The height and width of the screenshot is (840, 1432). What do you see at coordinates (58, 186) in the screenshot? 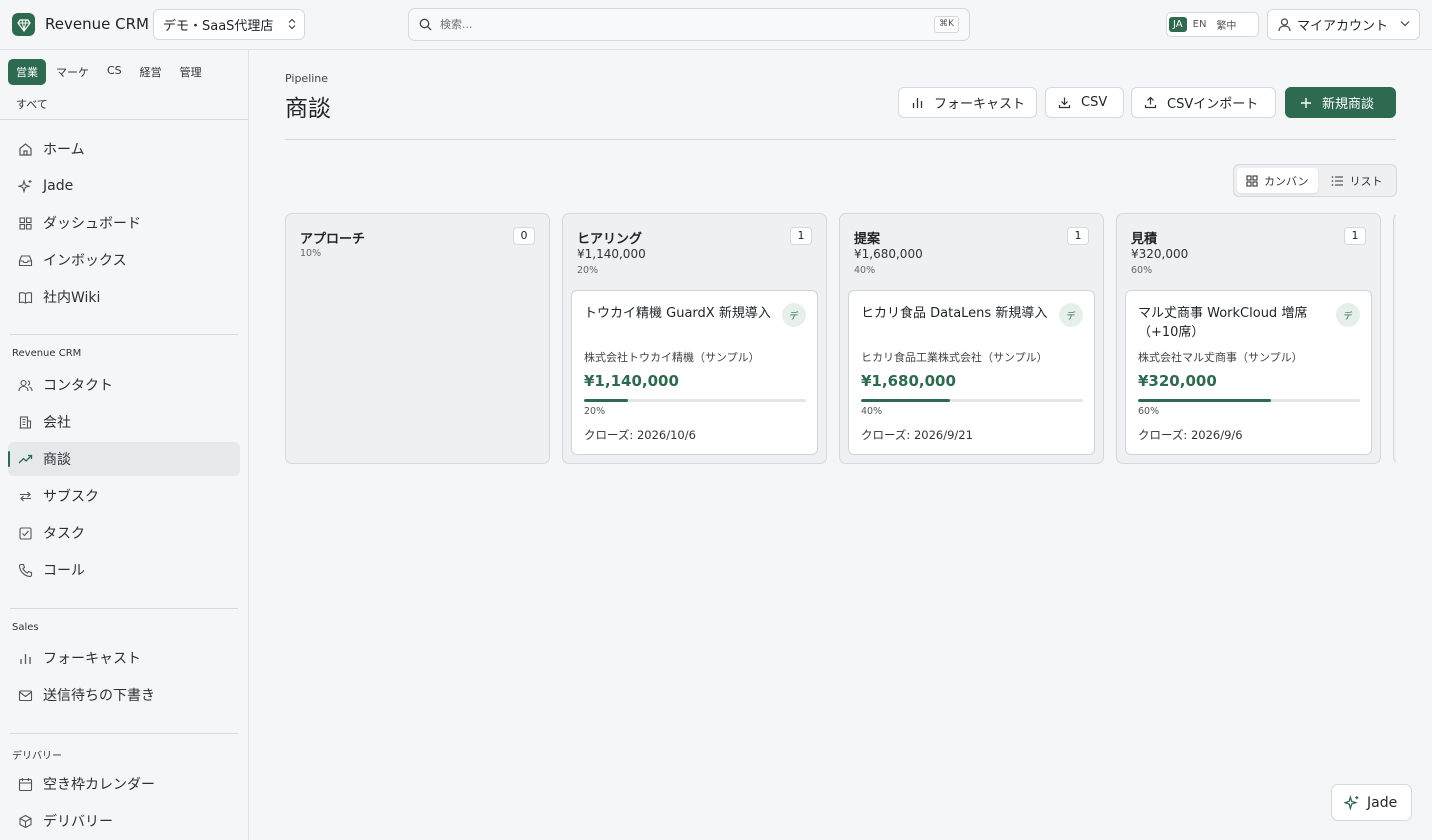
I see `sidebar-item-label: Jade` at bounding box center [58, 186].